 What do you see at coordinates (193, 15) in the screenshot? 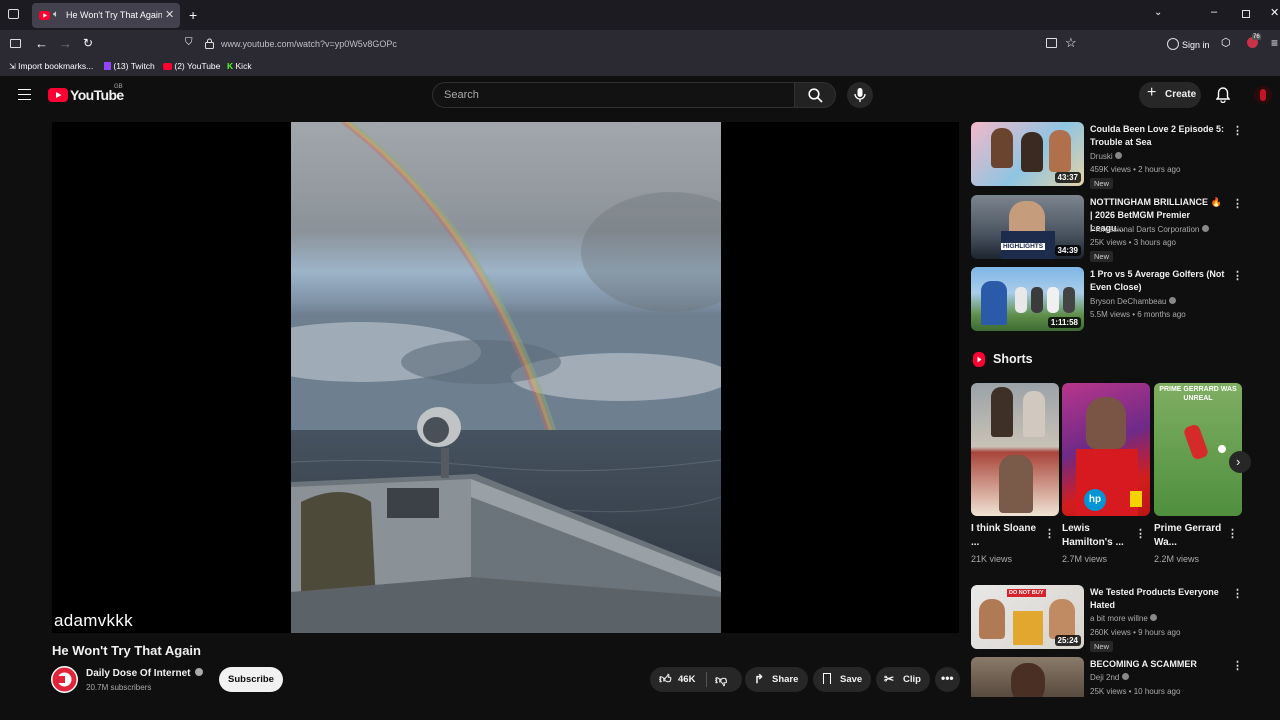
I see `new-tab-button: +` at bounding box center [193, 15].